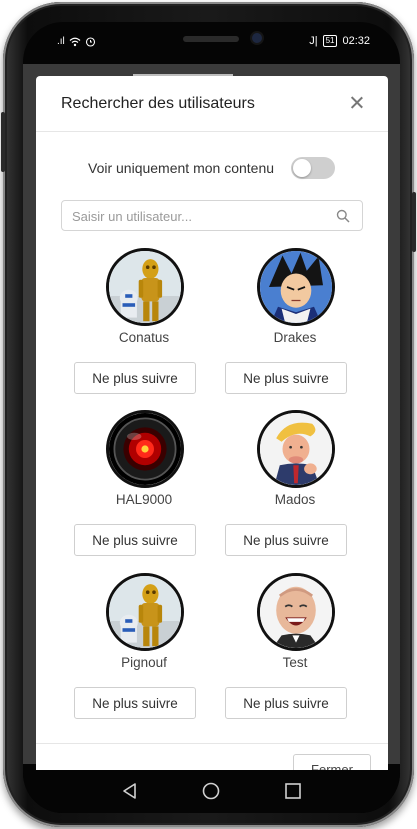 Image resolution: width=417 pixels, height=829 pixels. What do you see at coordinates (257, 38) in the screenshot?
I see `front-camera` at bounding box center [257, 38].